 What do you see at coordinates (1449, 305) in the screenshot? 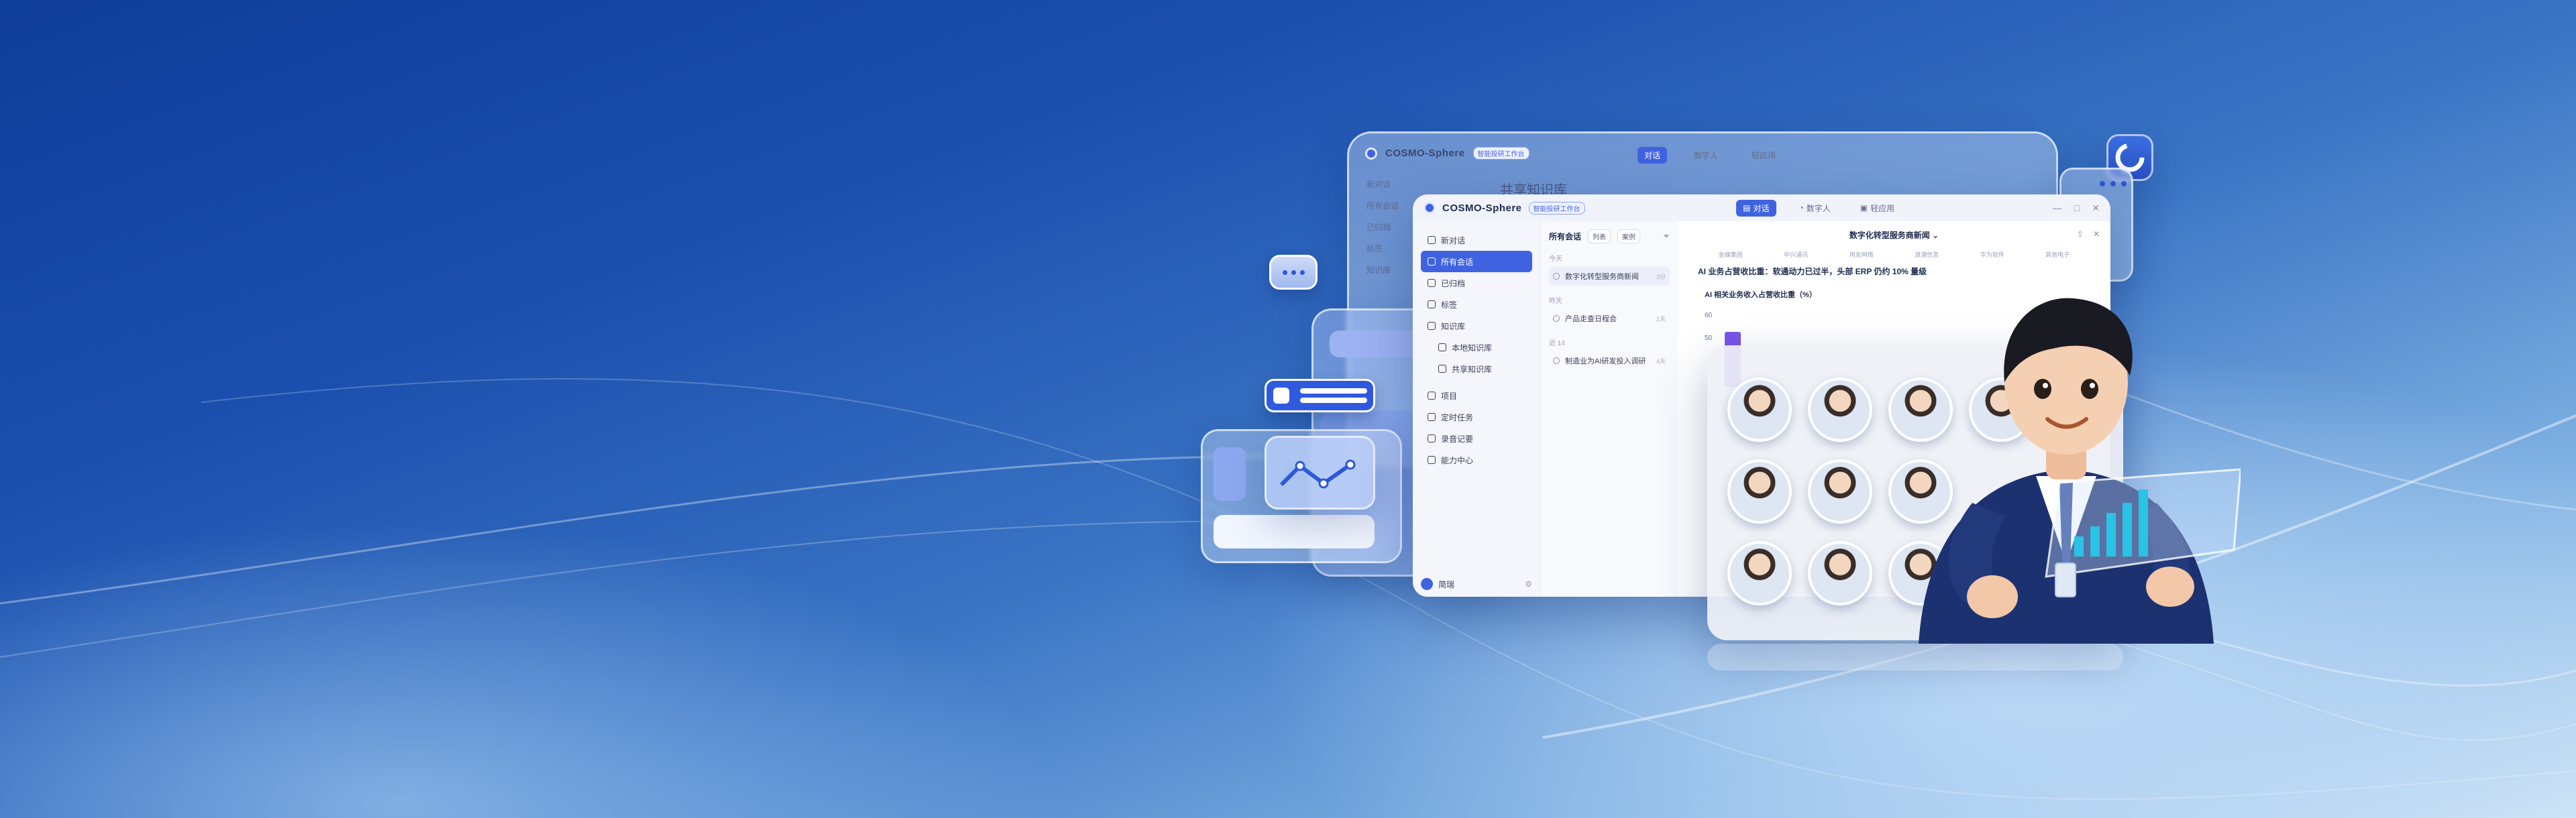
I see `sidebar-item-label: 标签` at bounding box center [1449, 305].